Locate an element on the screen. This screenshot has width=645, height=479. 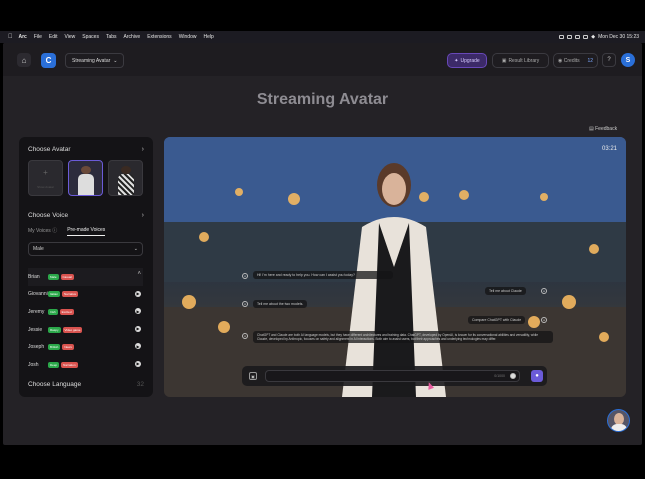
voice-row: Jessie Raspy Video game ▶ is located at coordinates (85, 330).